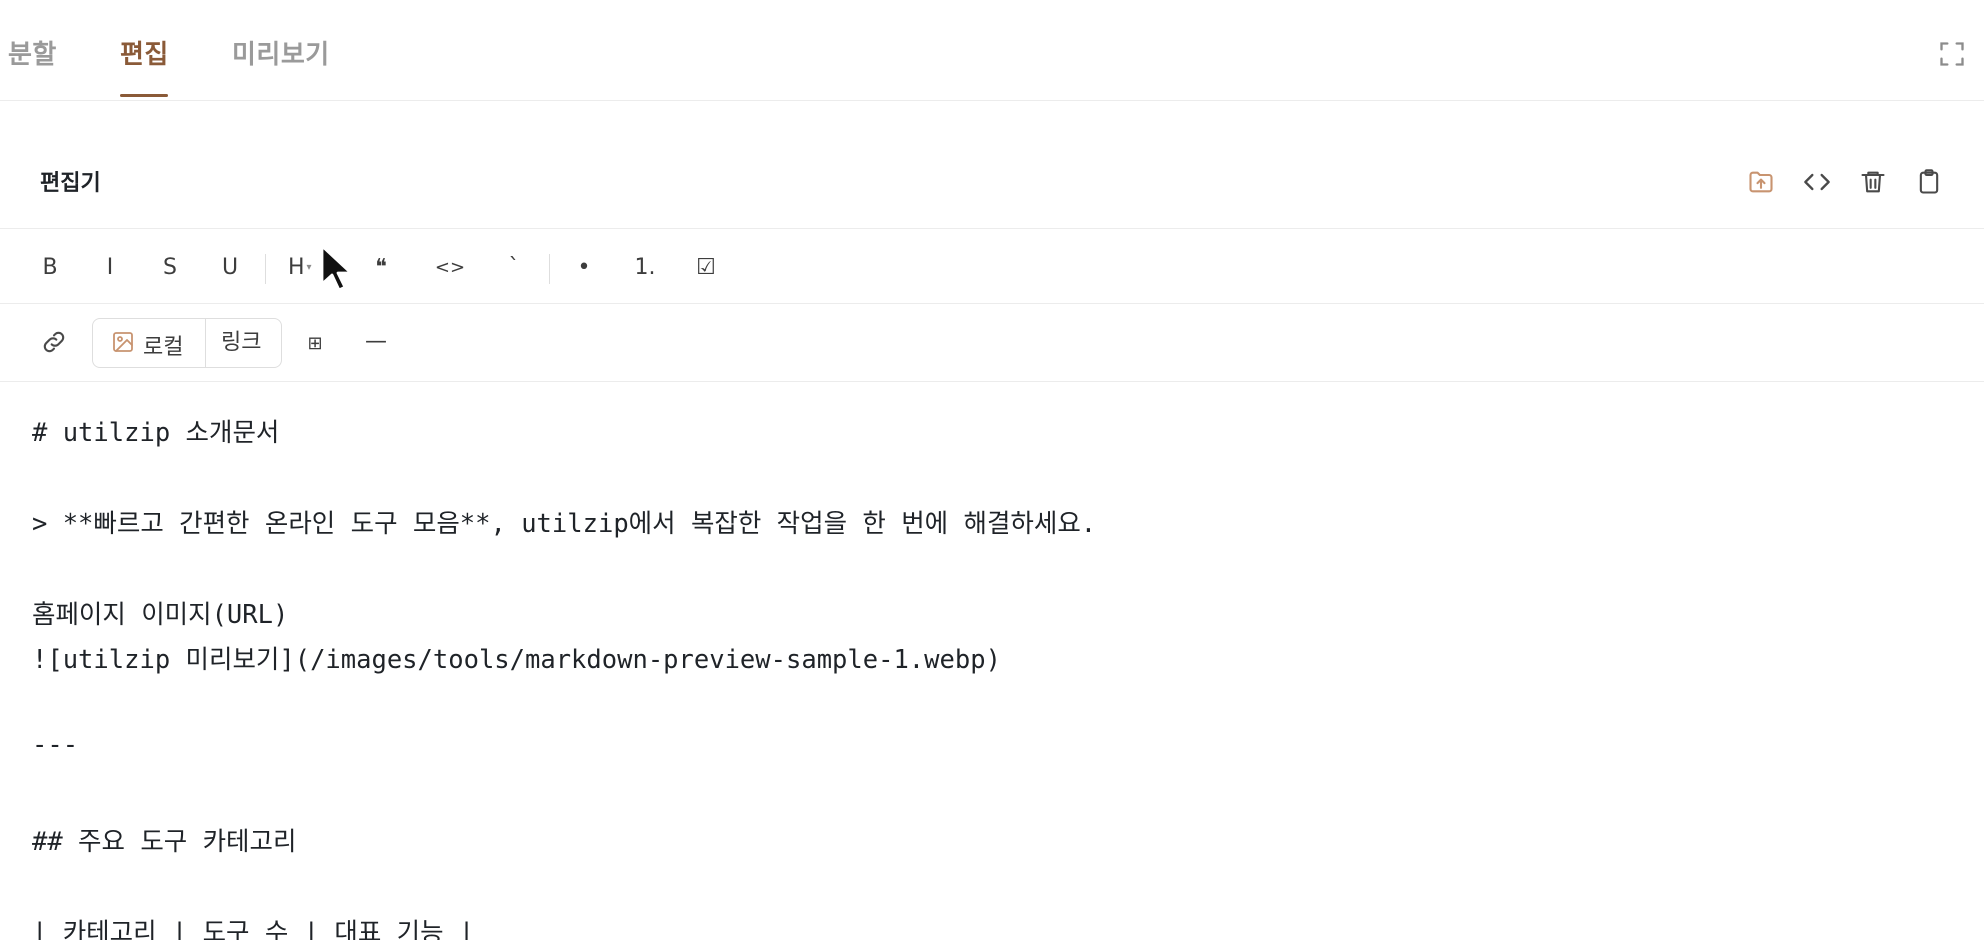  Describe the element at coordinates (187, 343) in the screenshot. I see `image-insert-group: 로컬 링크` at that location.